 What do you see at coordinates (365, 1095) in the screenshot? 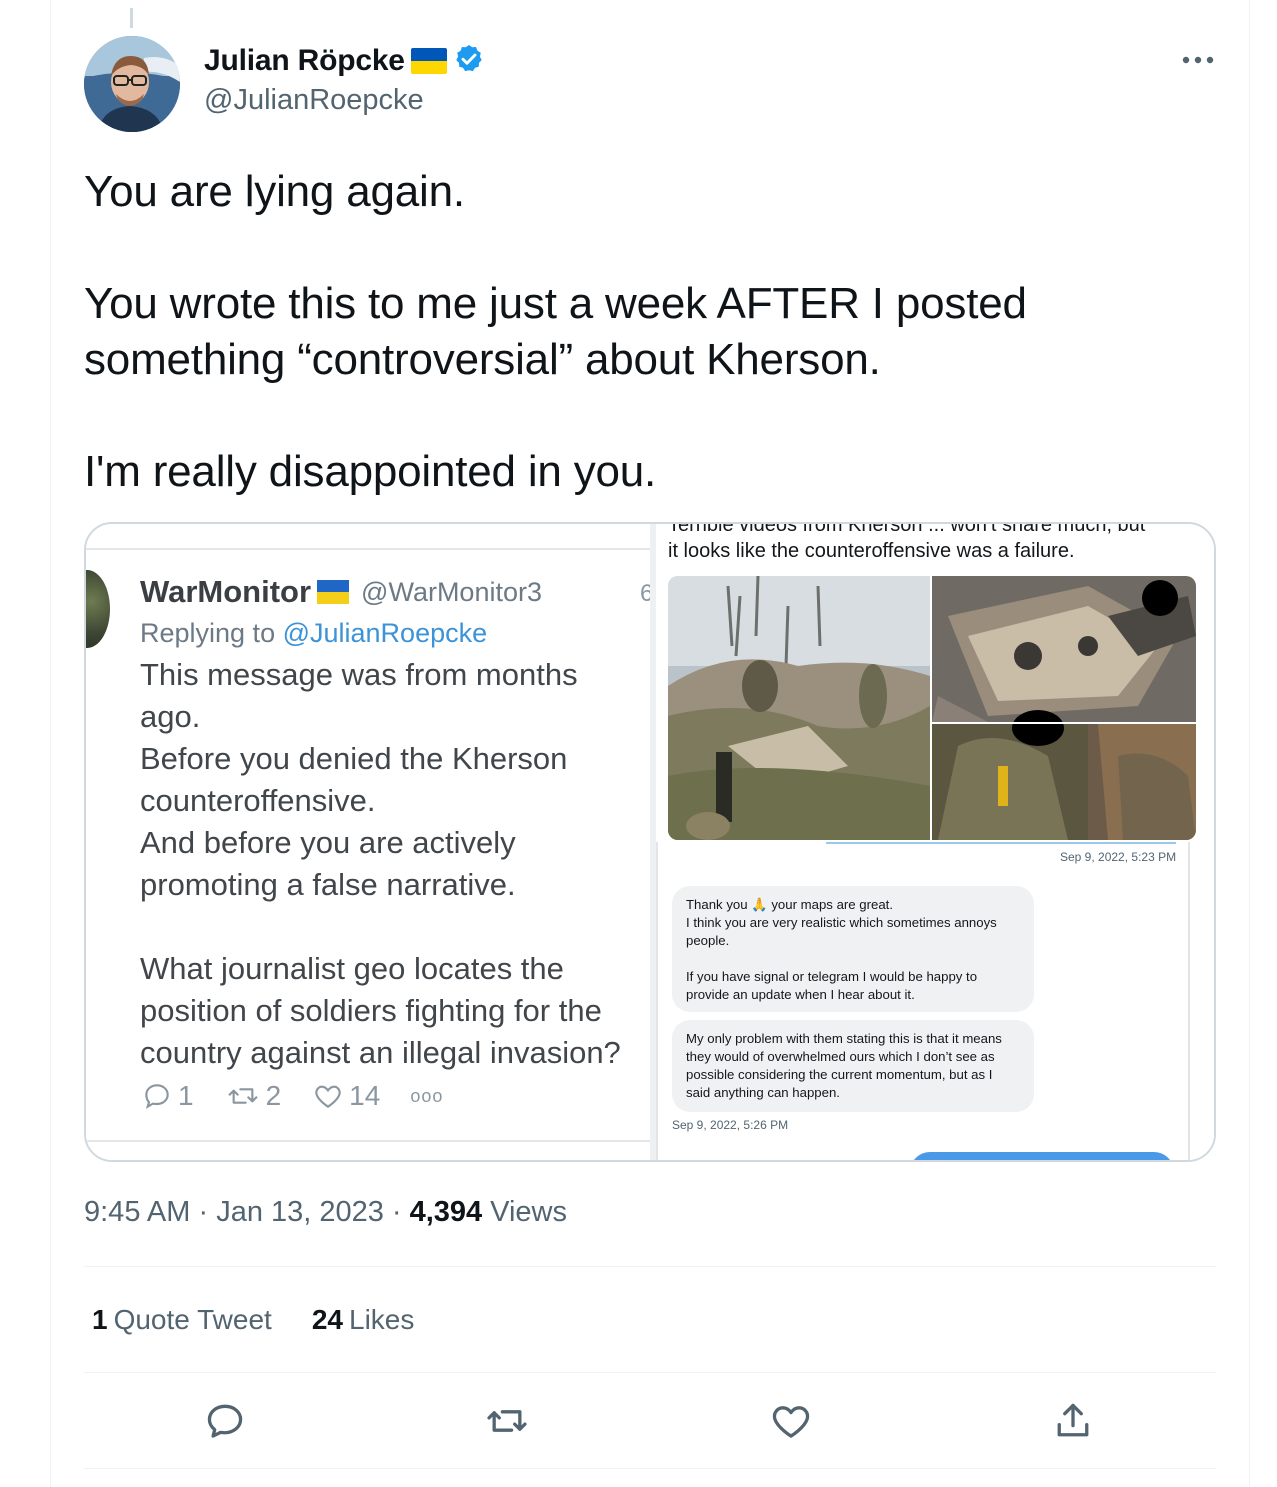
I see `quoted-like-count: 14` at bounding box center [365, 1095].